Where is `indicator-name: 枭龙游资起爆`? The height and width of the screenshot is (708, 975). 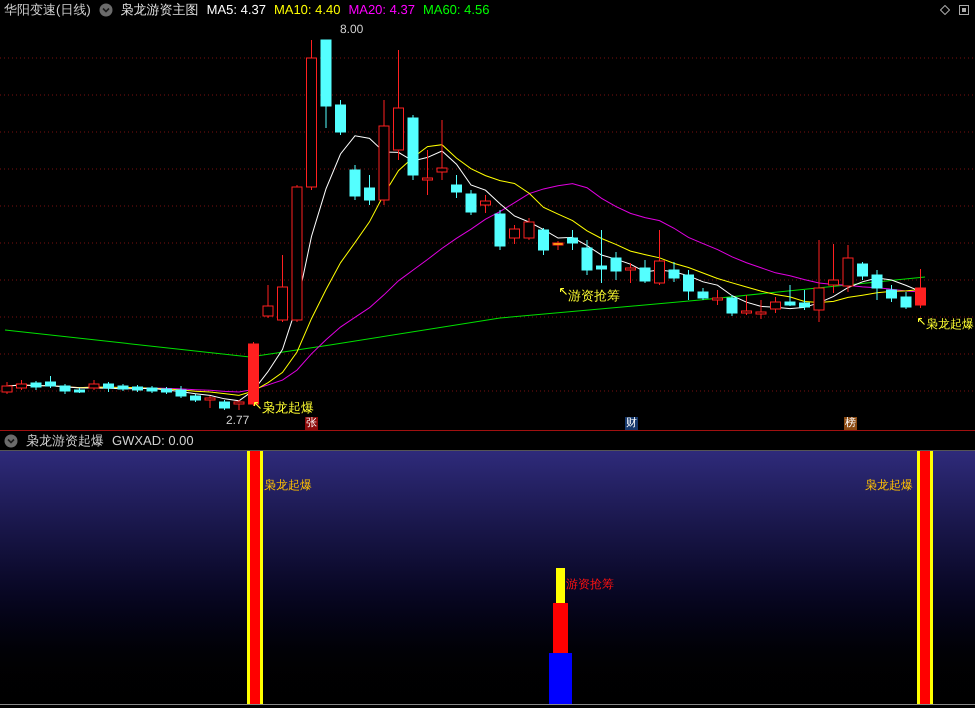 indicator-name: 枭龙游资起爆 is located at coordinates (65, 441).